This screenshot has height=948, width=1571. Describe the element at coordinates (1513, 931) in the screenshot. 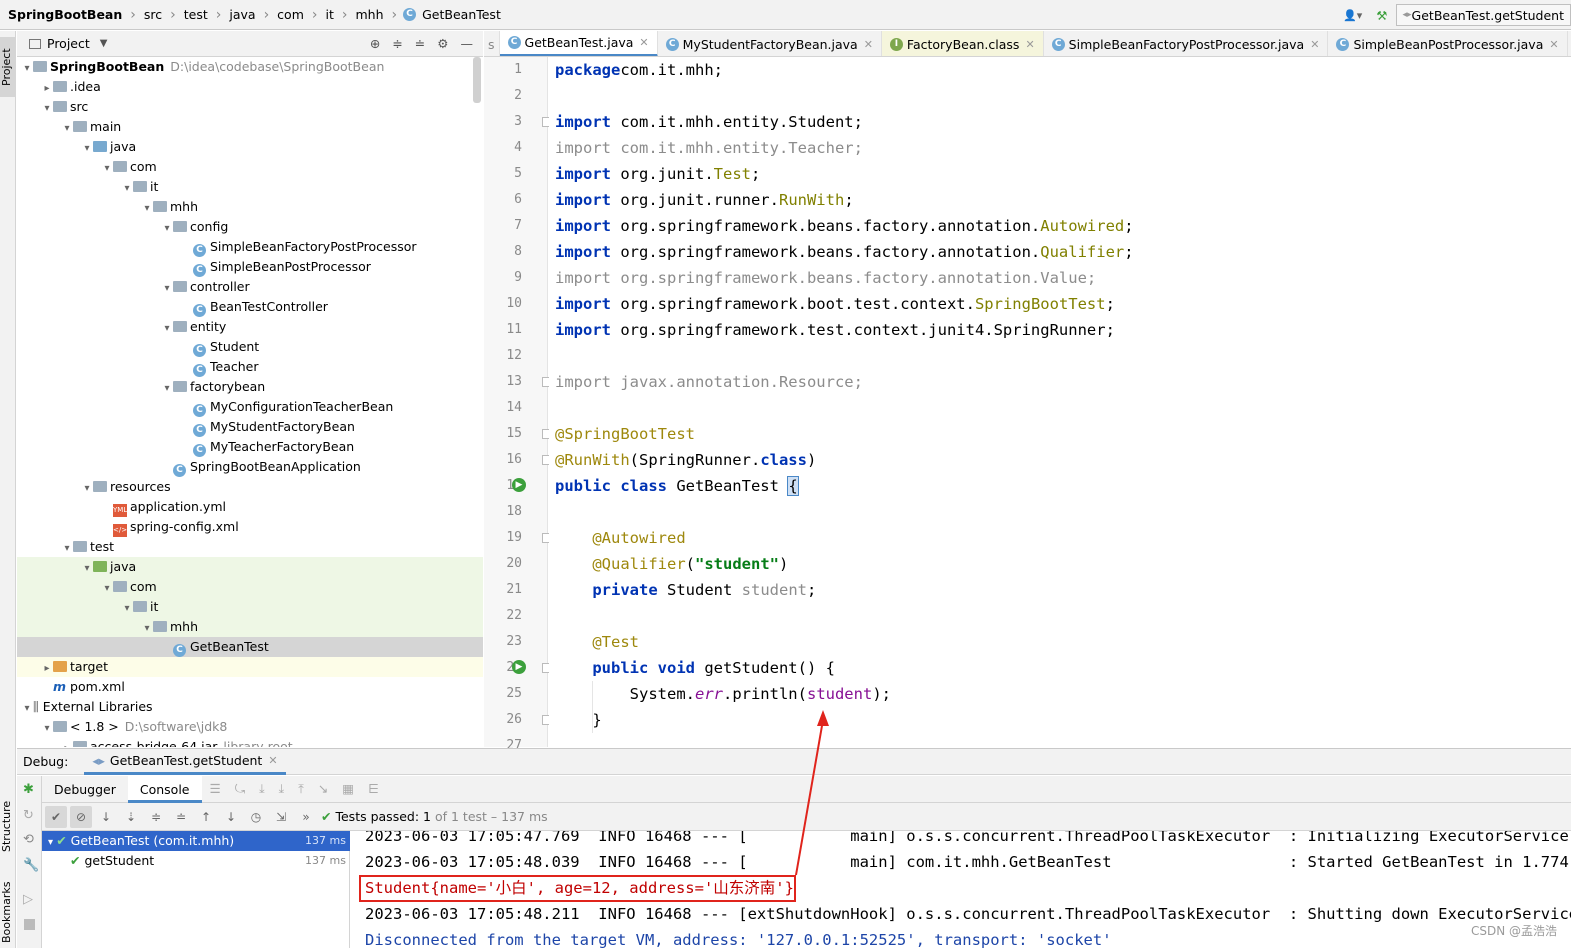

I see `watermark: CSDN @孟浩浩` at that location.